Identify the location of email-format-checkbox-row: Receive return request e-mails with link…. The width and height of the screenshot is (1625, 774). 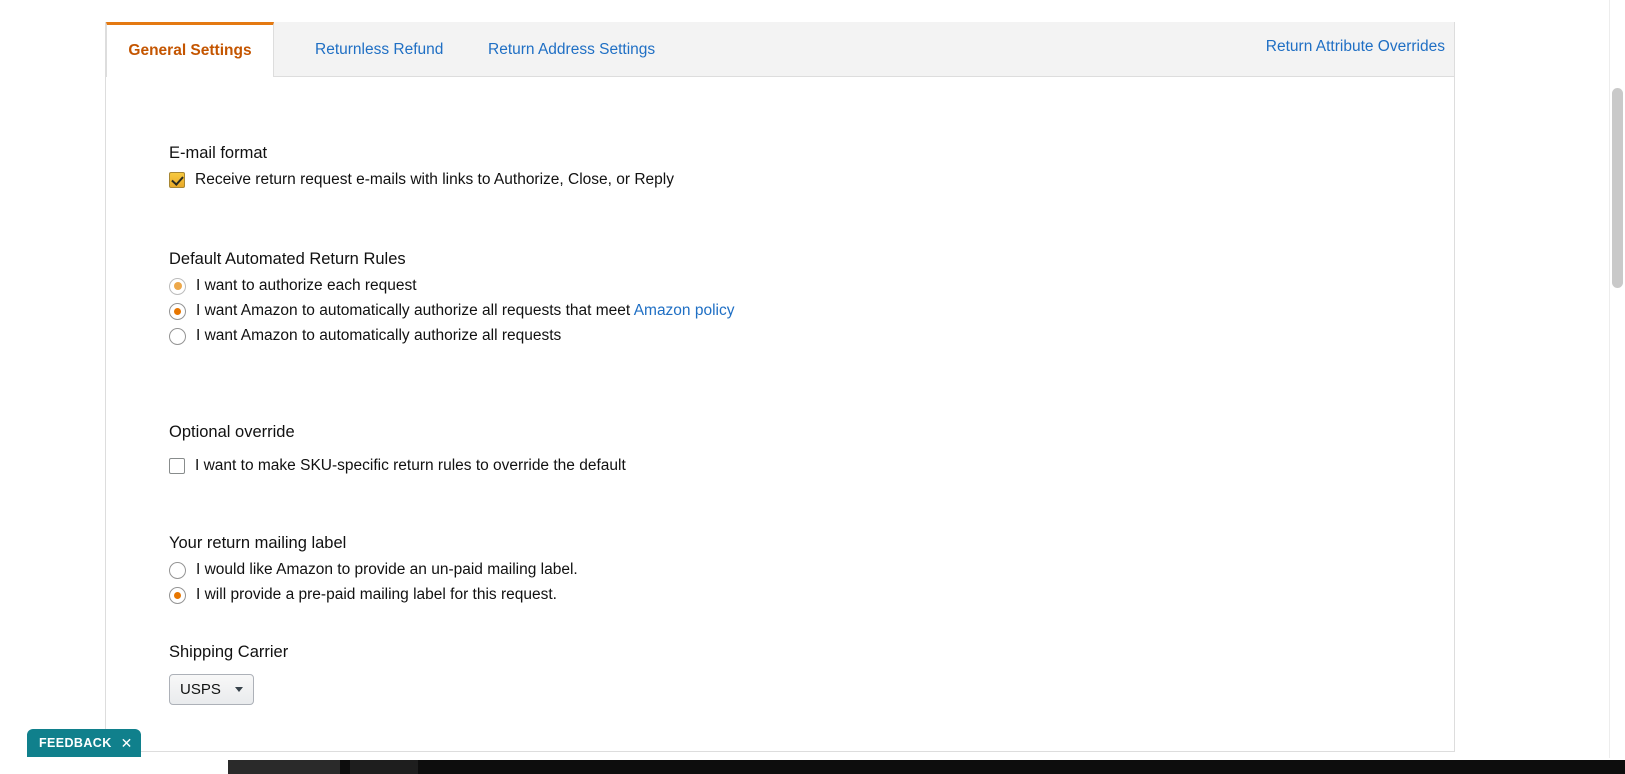
(421, 180).